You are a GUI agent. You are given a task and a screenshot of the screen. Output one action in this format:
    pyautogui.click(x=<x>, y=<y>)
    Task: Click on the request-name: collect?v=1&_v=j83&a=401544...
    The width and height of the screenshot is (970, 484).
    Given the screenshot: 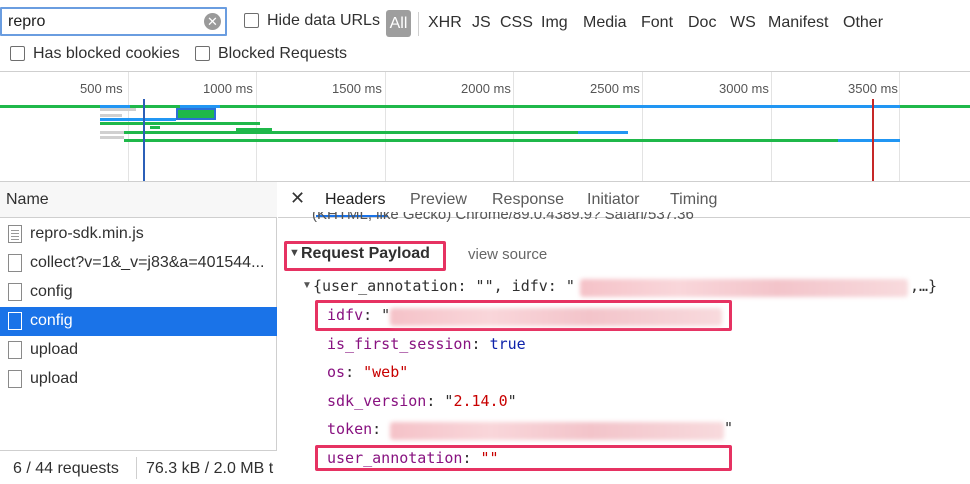 What is the action you would take?
    pyautogui.click(x=147, y=262)
    